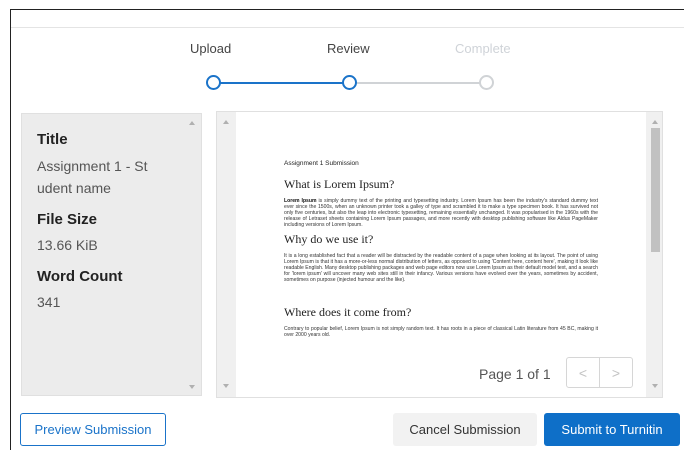 This screenshot has height=450, width=684. I want to click on step-upload-label: Upload, so click(211, 48).